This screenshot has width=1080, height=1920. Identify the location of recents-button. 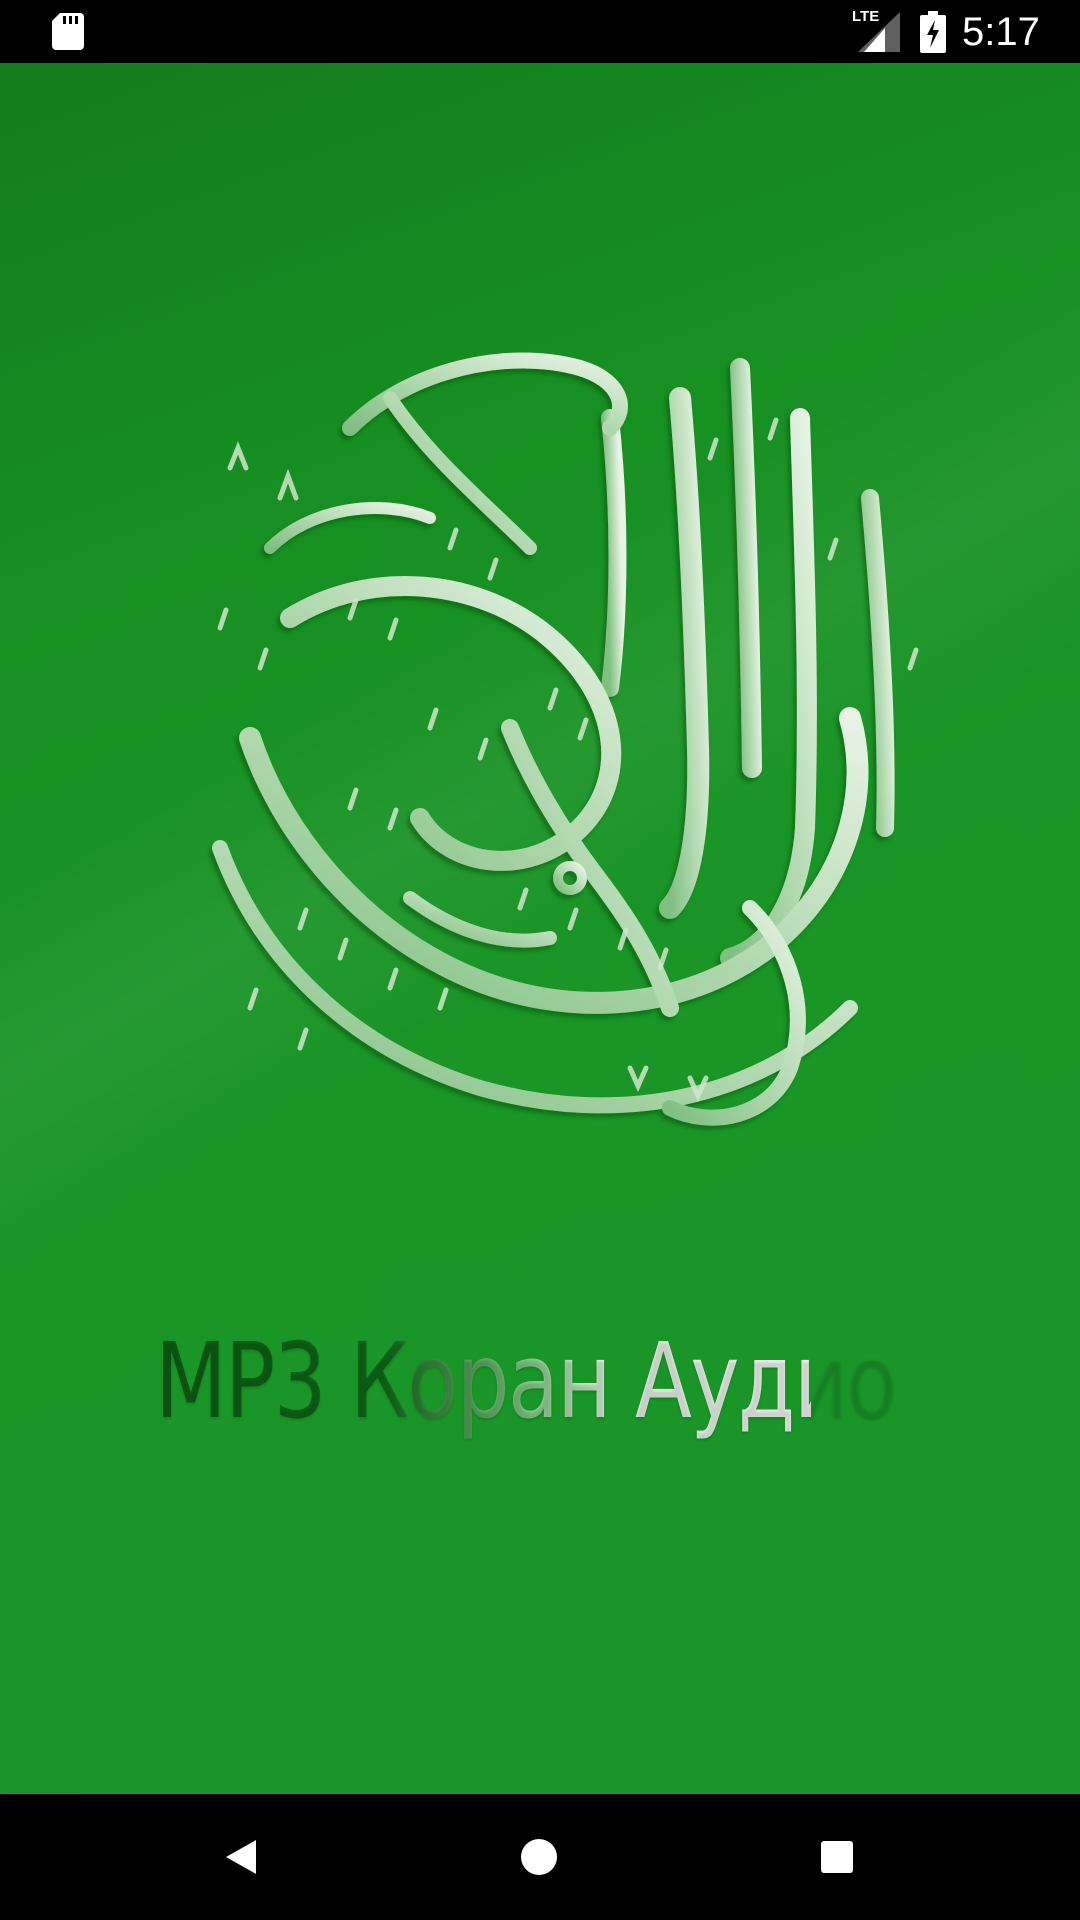
(837, 1857).